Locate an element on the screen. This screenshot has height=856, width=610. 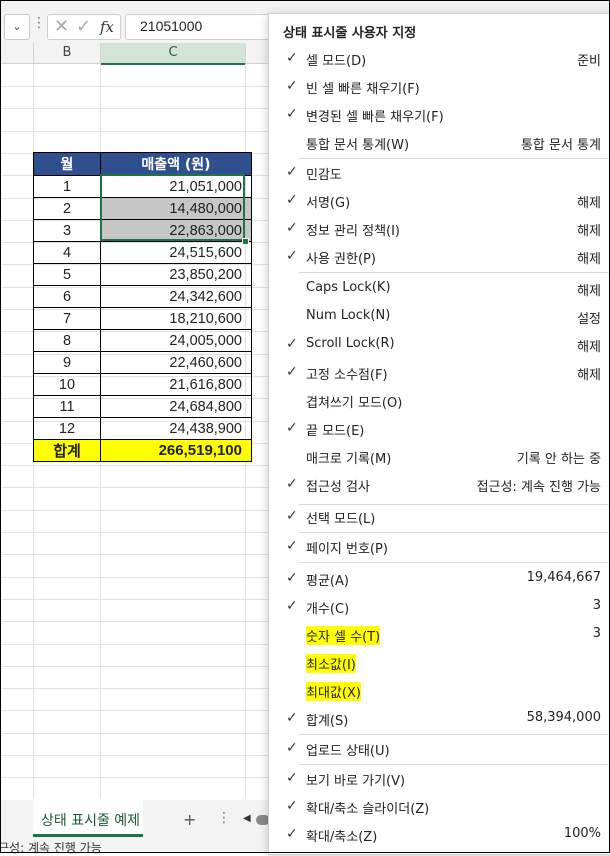
menu-item-label: 사용 권한(P) is located at coordinates (341, 259).